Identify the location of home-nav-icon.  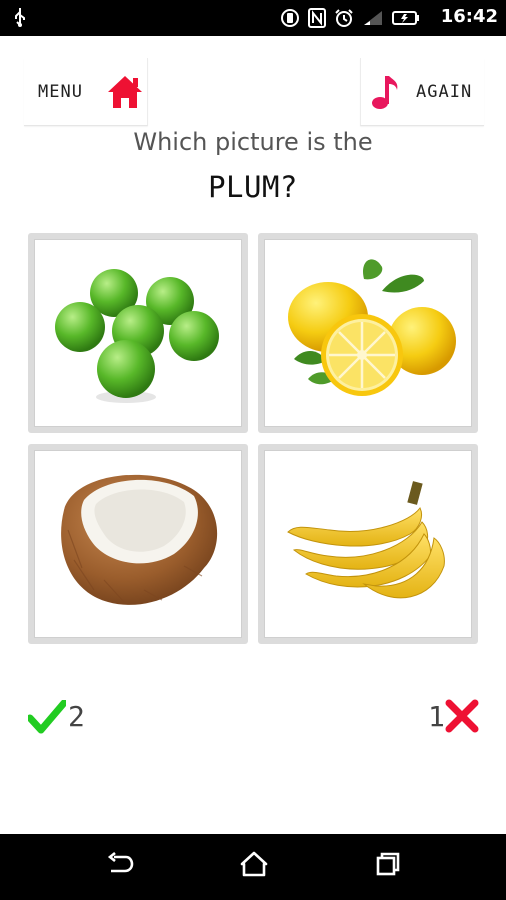
(254, 866).